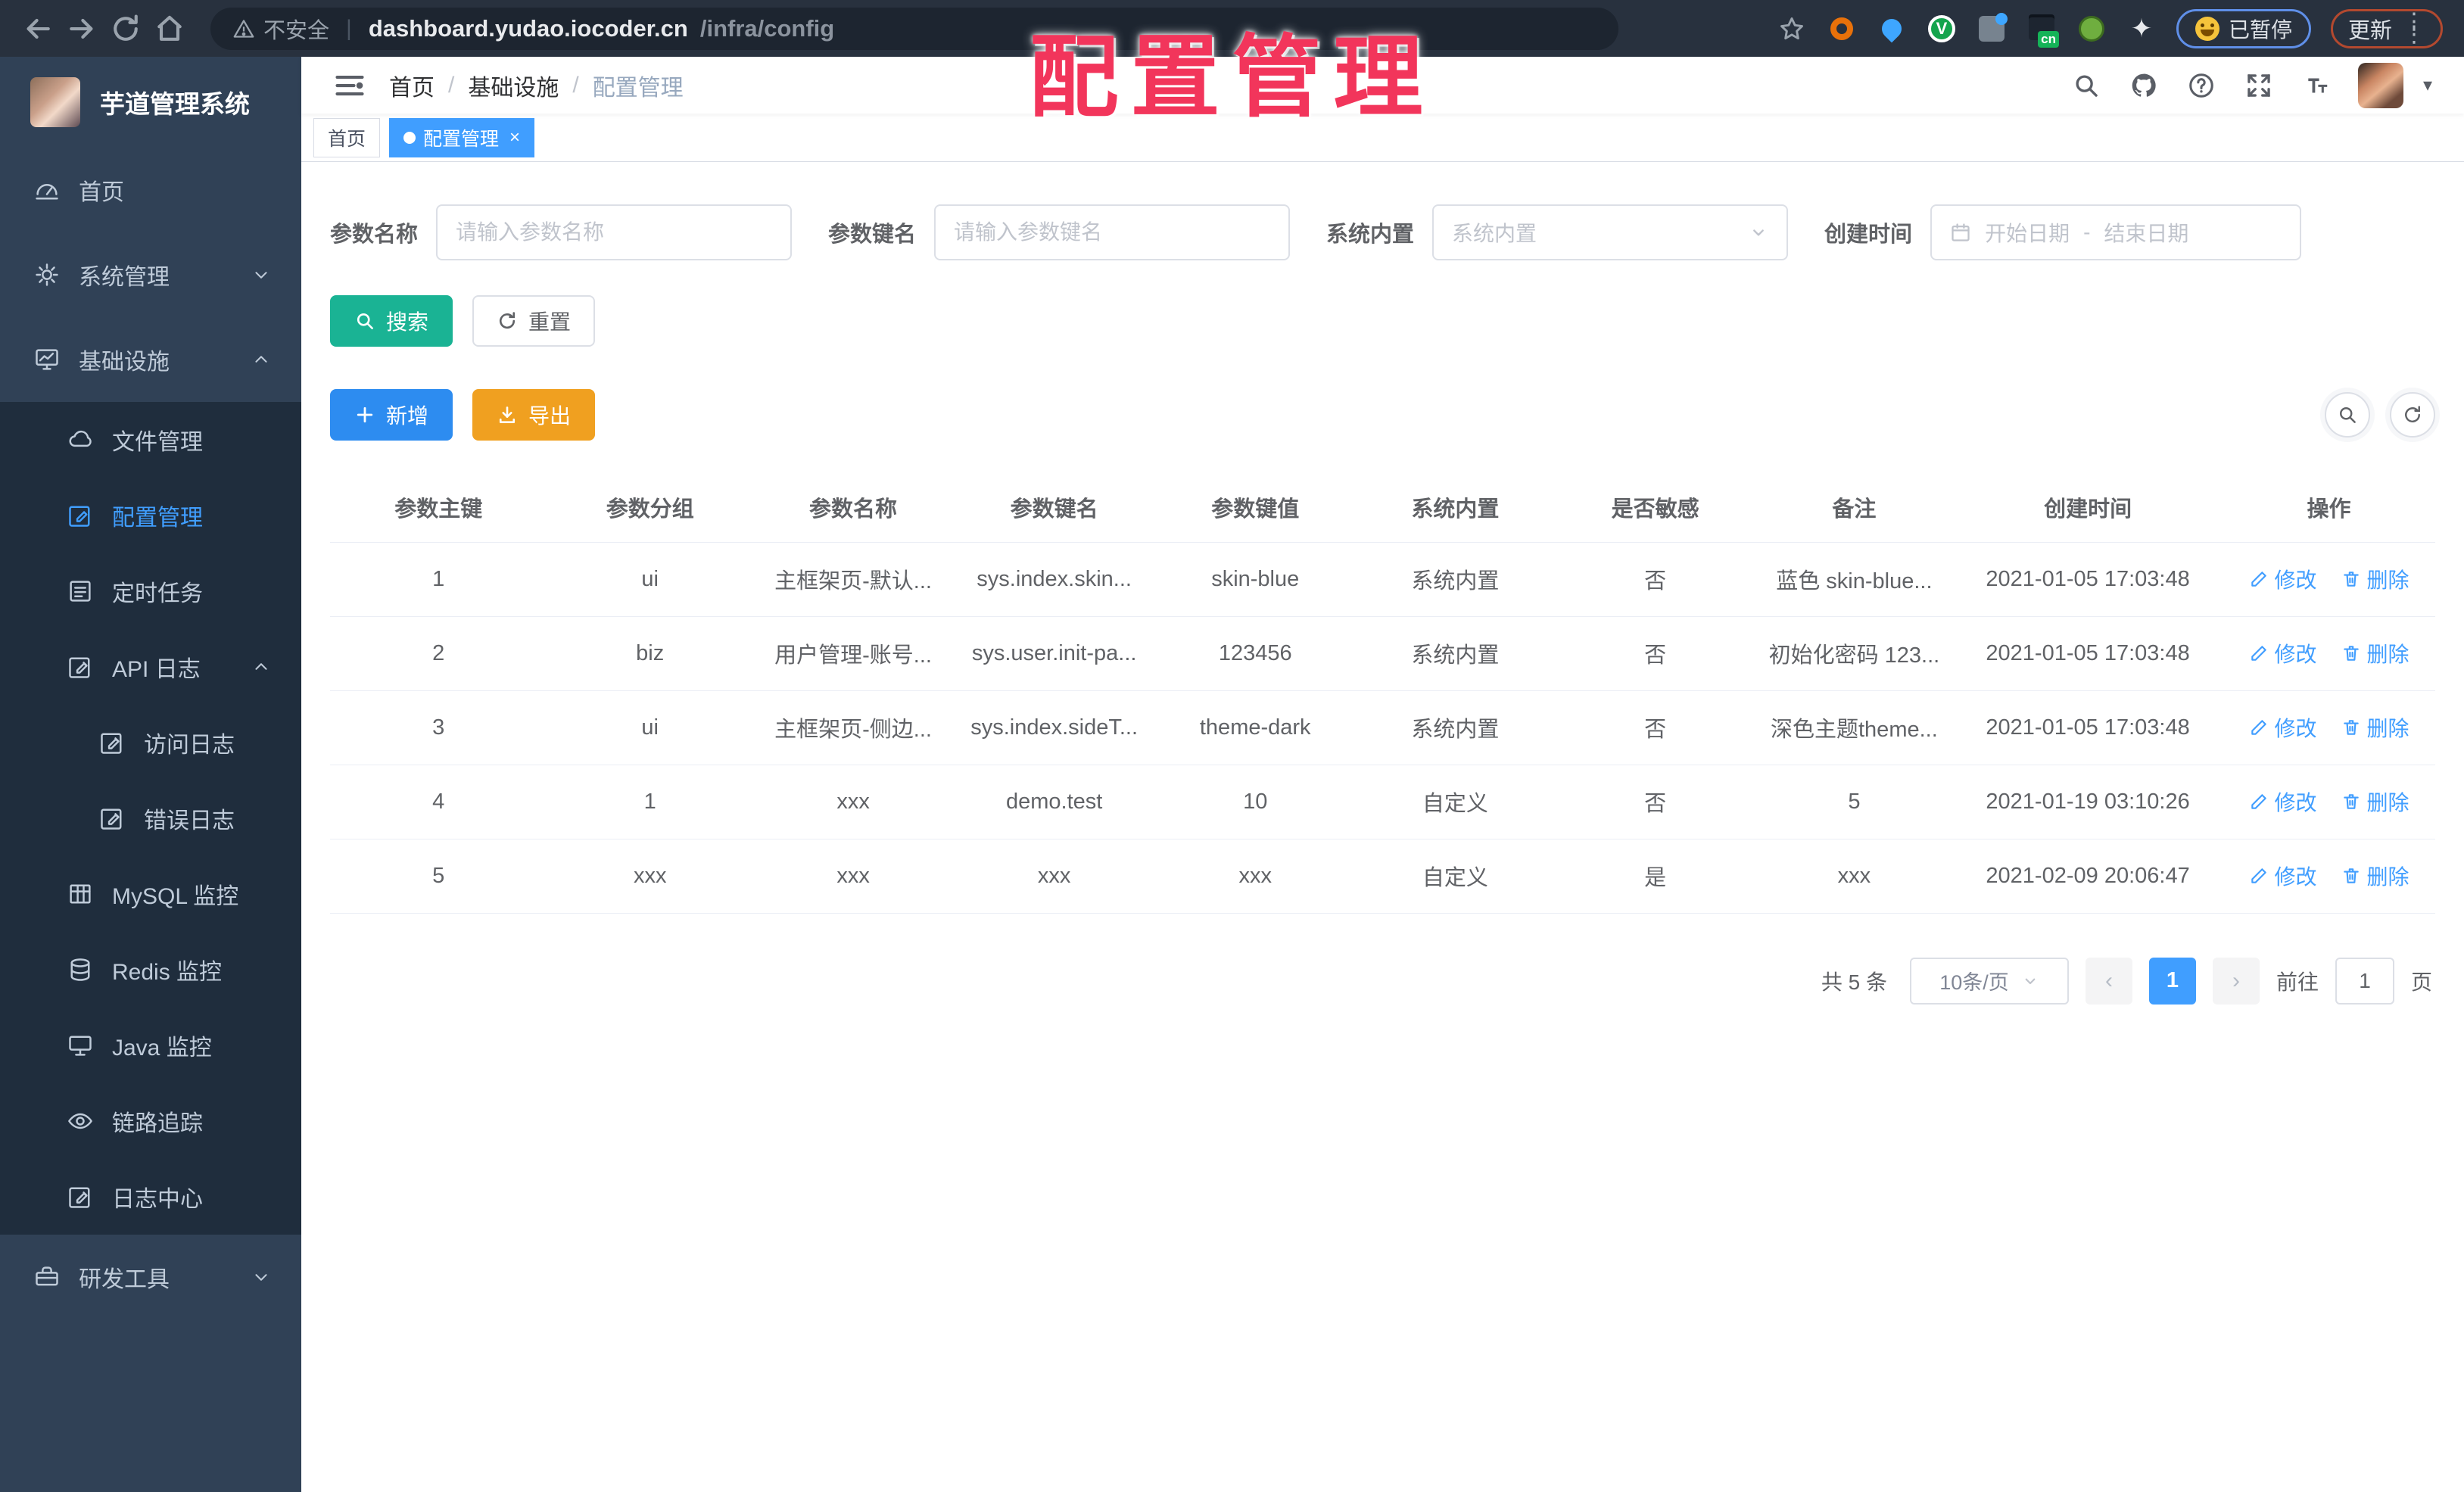 This screenshot has width=2464, height=1492. Describe the element at coordinates (1455, 801) in the screenshot. I see `table-cell: 自定义` at that location.